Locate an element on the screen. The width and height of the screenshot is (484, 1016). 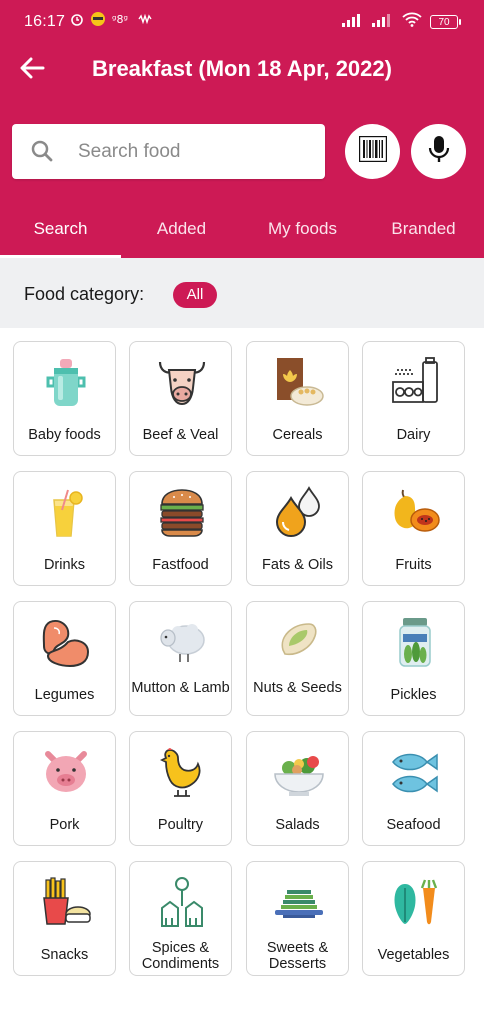
category-spices-condiments: Spices & Condiments is located at coordinates (180, 918).